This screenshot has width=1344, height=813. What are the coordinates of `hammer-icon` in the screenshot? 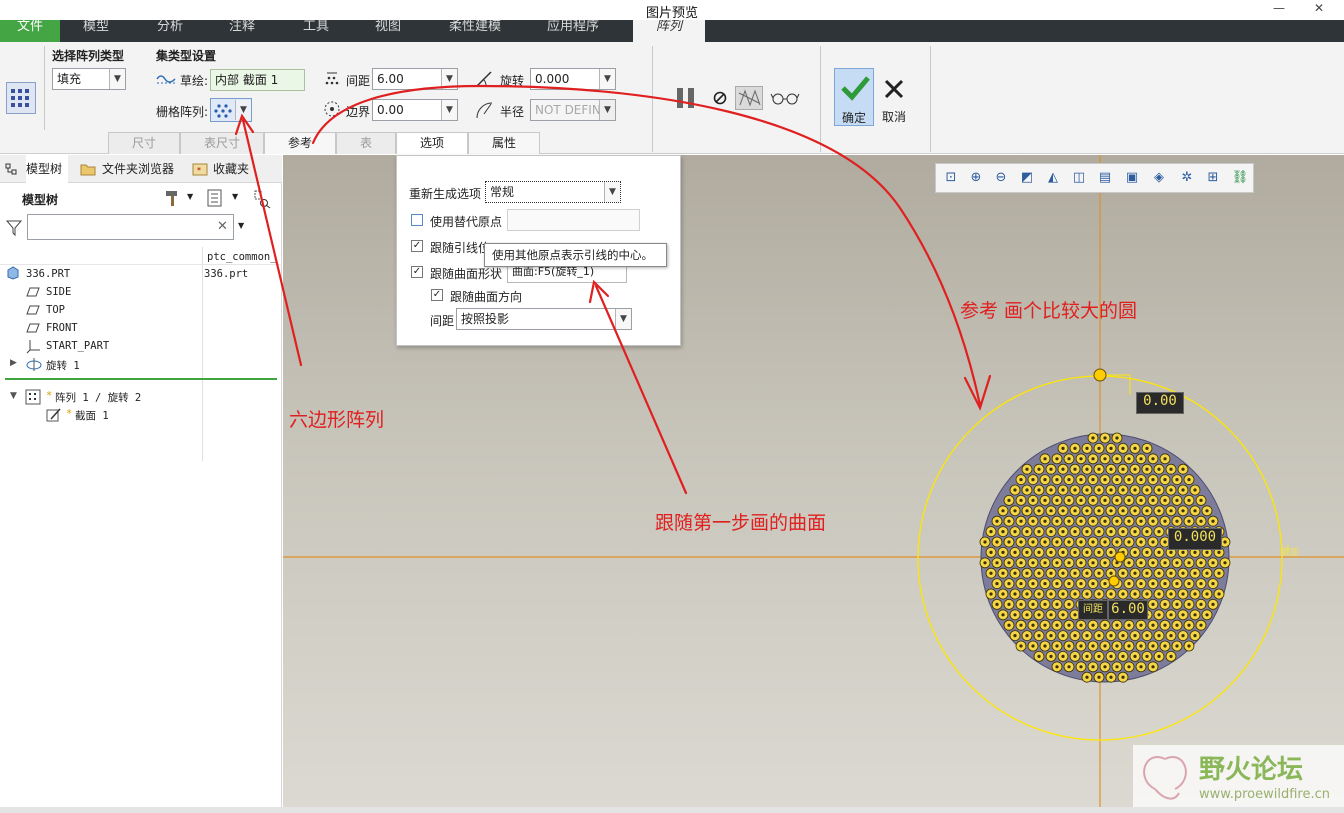 It's located at (173, 198).